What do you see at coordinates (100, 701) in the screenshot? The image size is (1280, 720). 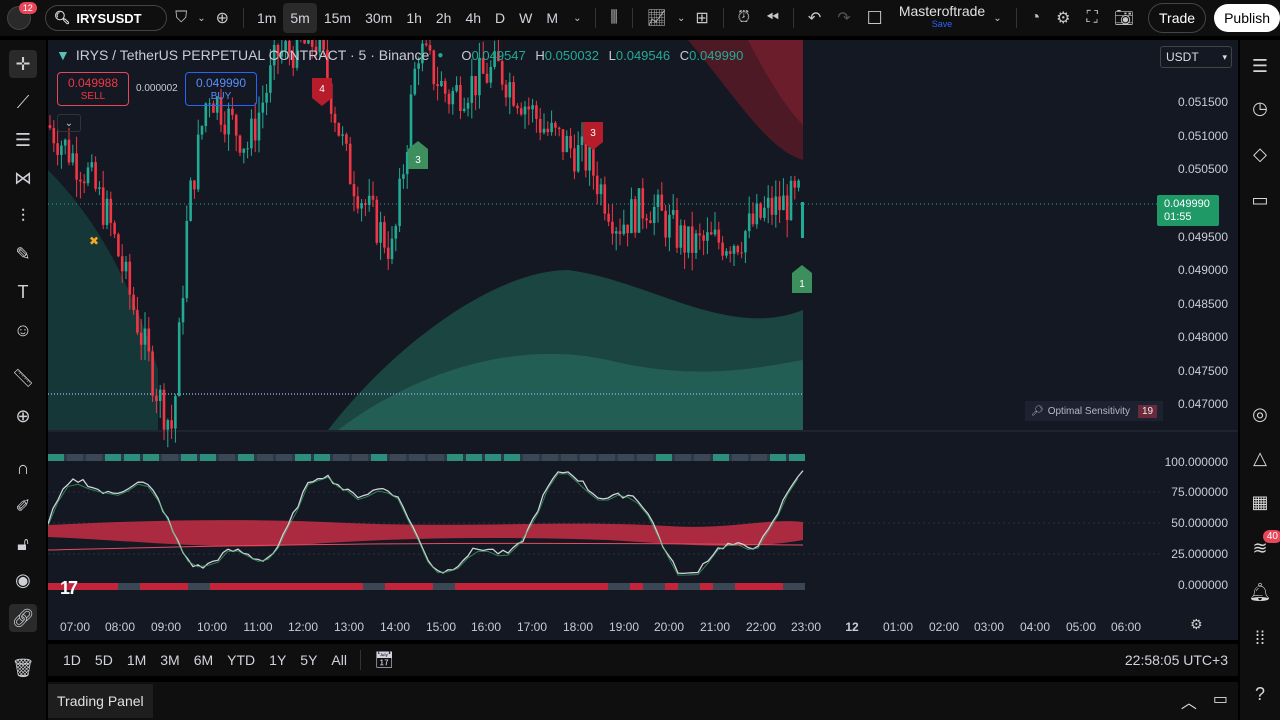 I see `tab-trading-panel: Trading Panel` at bounding box center [100, 701].